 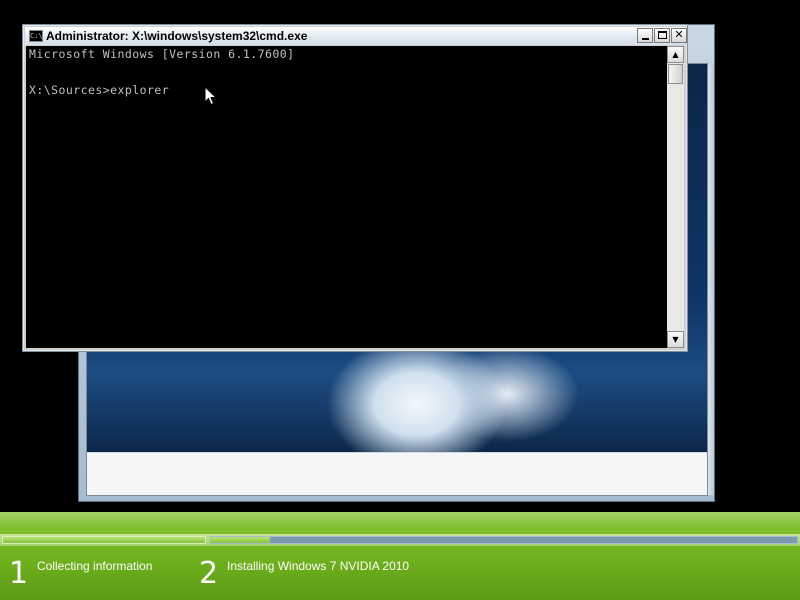 What do you see at coordinates (19, 573) in the screenshot?
I see `step-1-number: 1` at bounding box center [19, 573].